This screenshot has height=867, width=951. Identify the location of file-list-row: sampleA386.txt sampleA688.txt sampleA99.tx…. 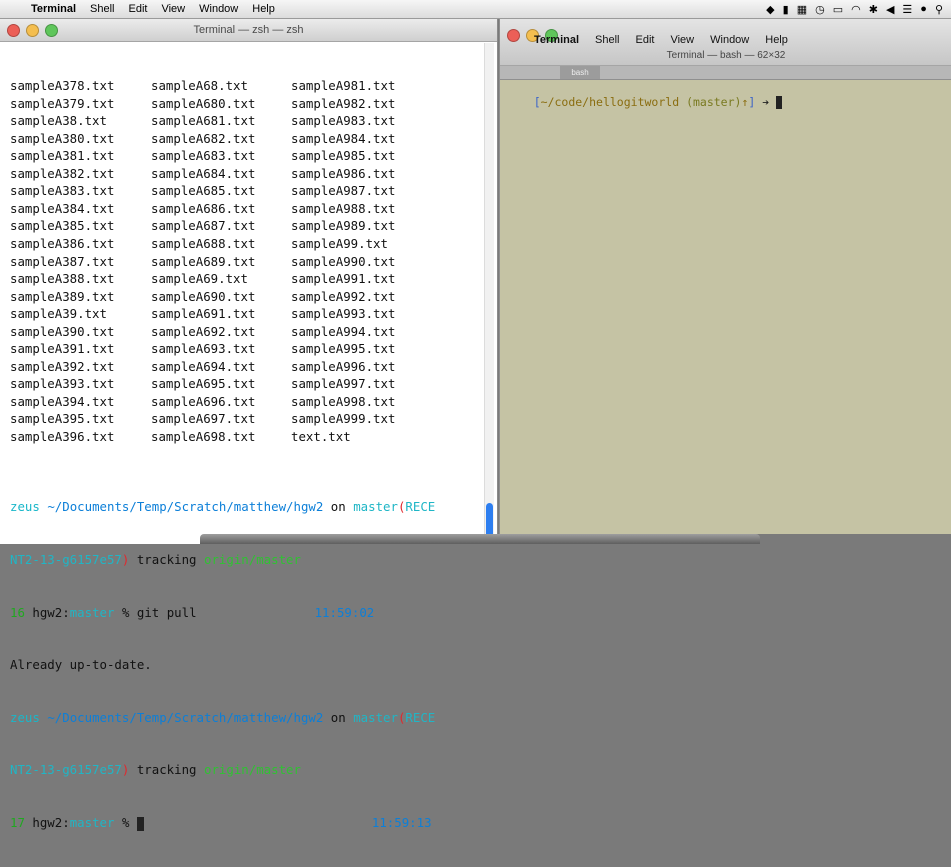
(247, 244).